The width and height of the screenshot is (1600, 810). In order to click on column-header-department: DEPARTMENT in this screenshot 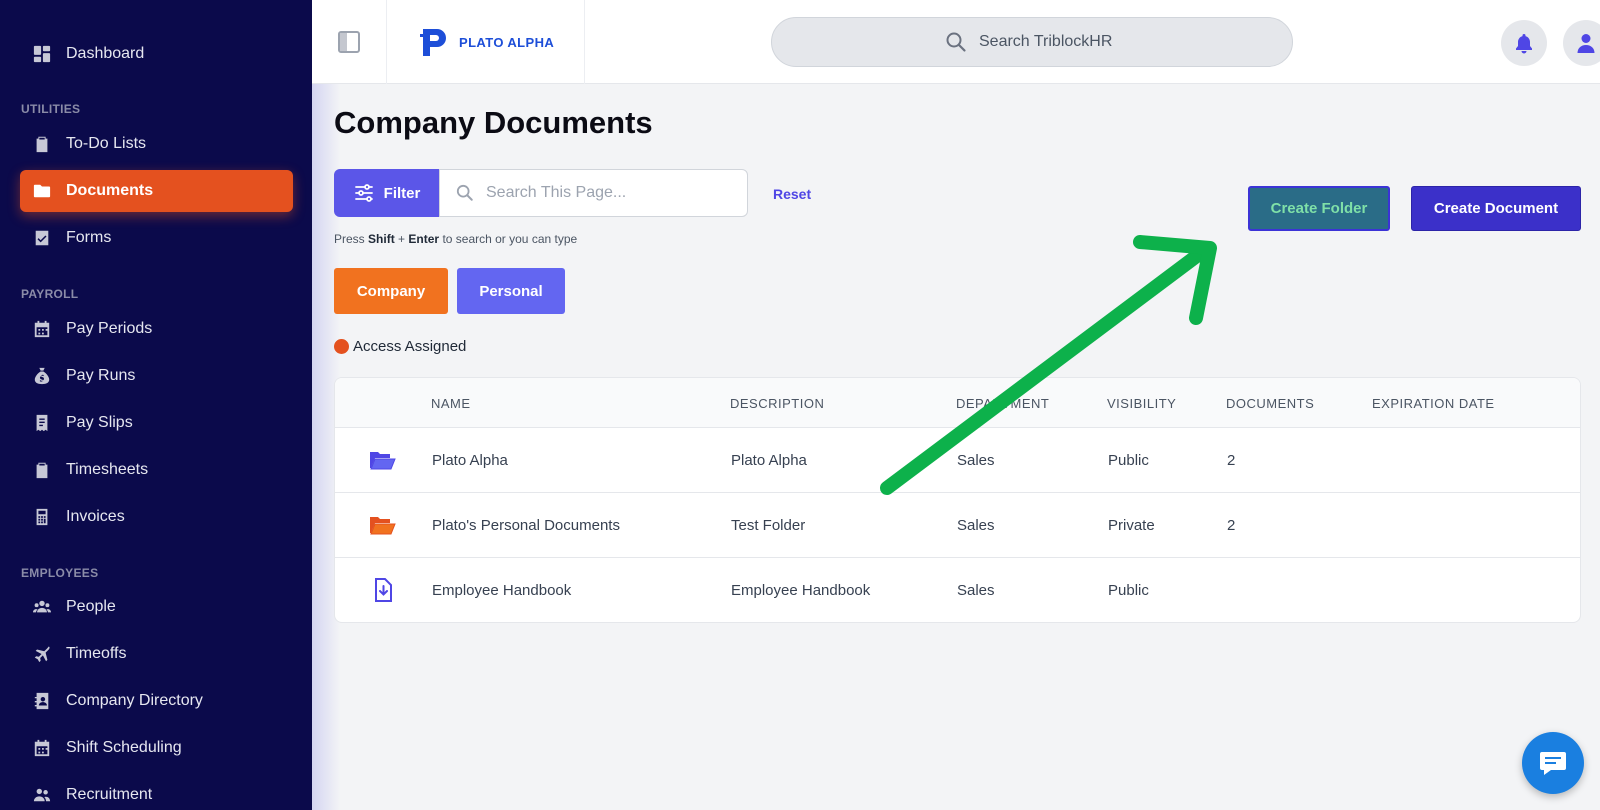, I will do `click(1002, 403)`.